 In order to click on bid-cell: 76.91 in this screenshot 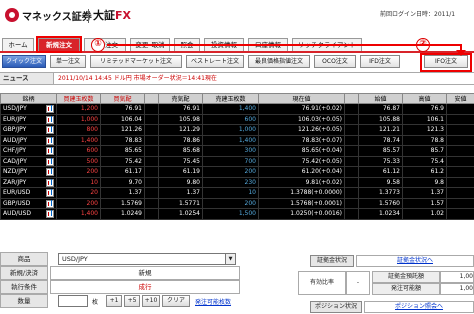, I will do `click(122, 109)`.